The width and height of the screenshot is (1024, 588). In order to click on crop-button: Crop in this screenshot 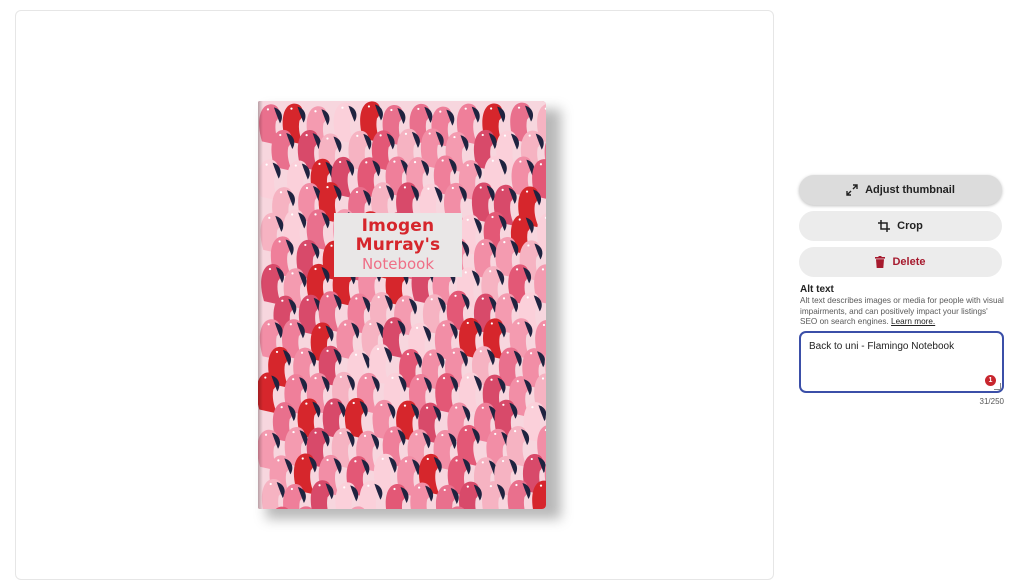, I will do `click(900, 226)`.